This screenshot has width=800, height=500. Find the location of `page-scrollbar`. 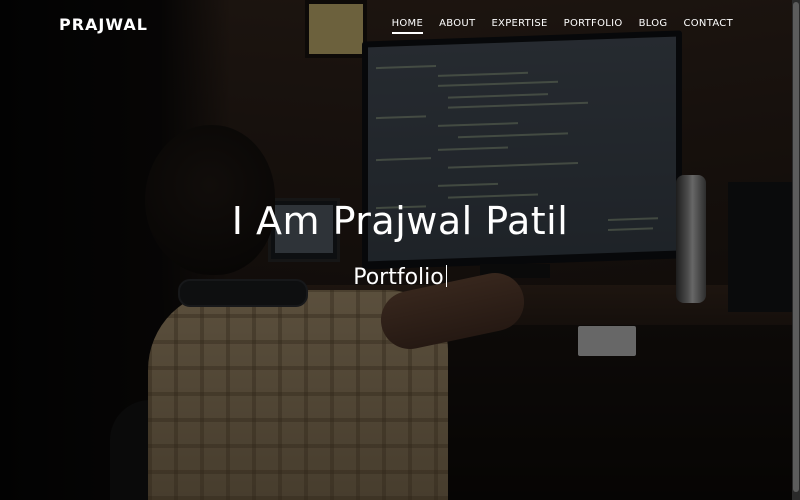

page-scrollbar is located at coordinates (796, 250).